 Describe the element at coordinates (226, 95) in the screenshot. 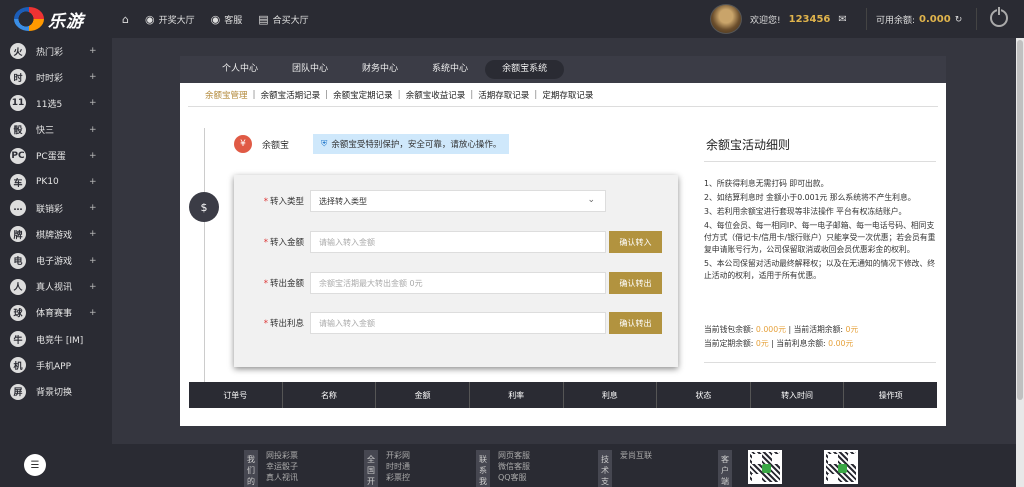

I see `subtab-1: 余额宝管理` at that location.